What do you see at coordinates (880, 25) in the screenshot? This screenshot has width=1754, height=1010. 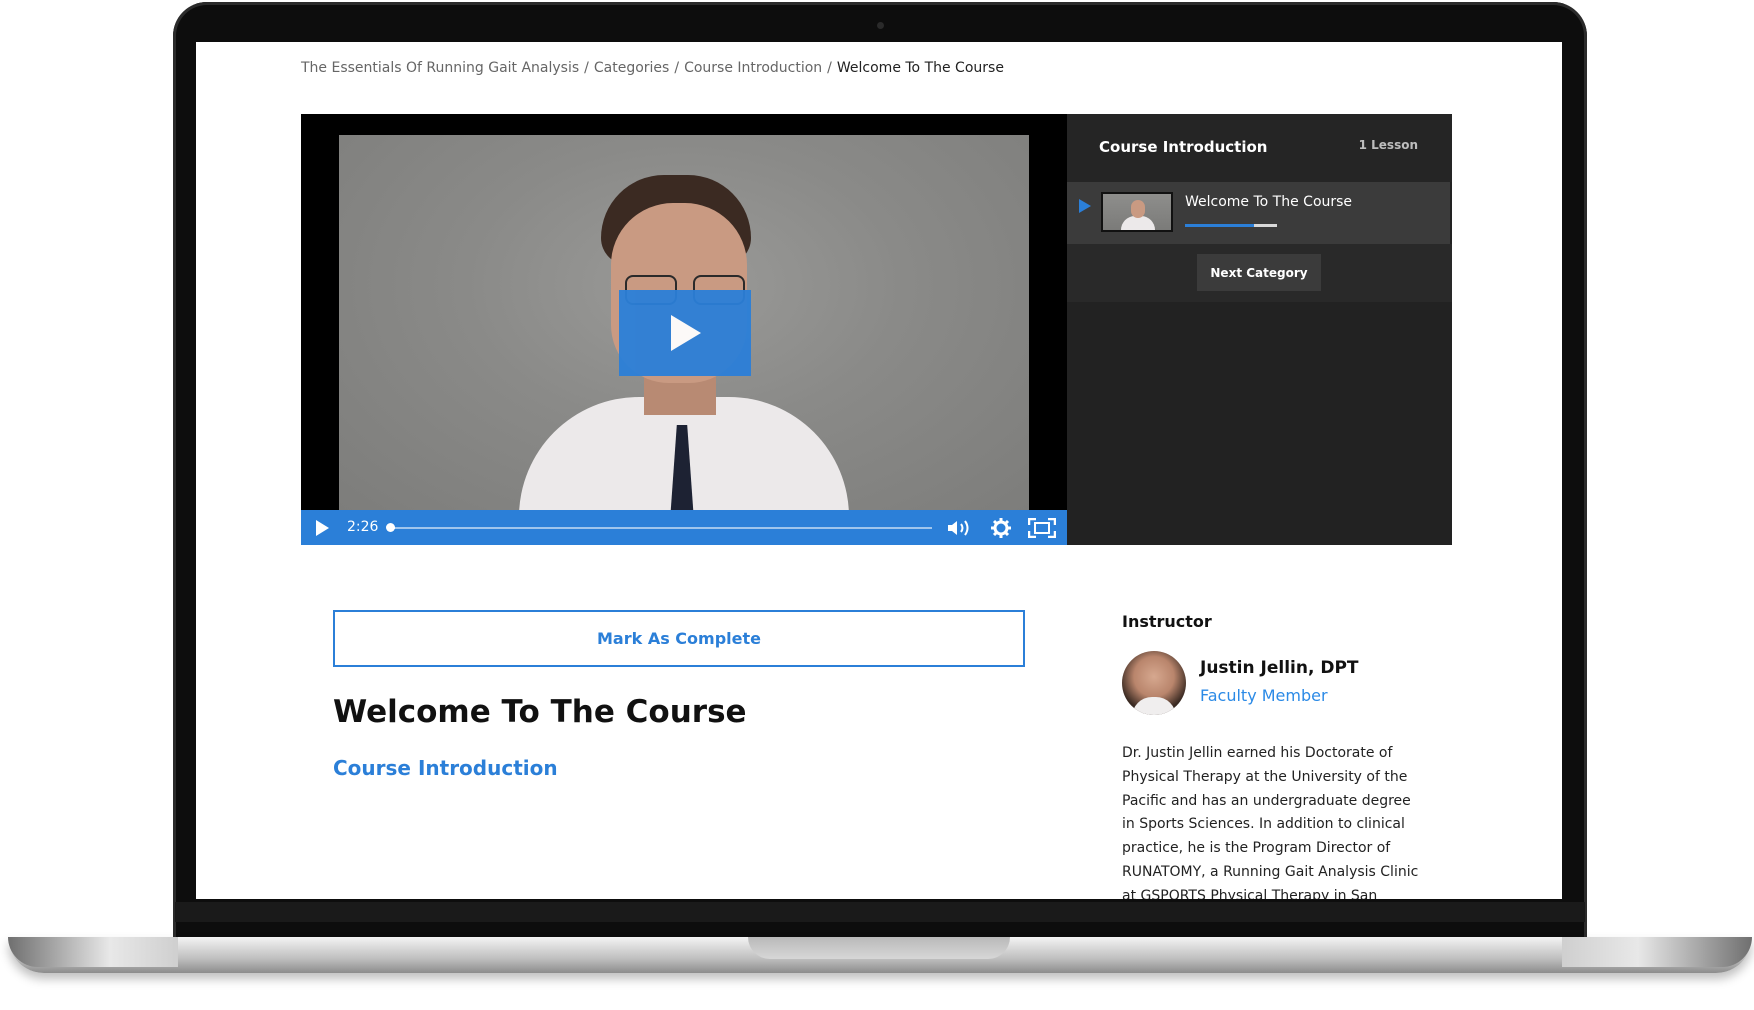 I see `webcam-icon` at bounding box center [880, 25].